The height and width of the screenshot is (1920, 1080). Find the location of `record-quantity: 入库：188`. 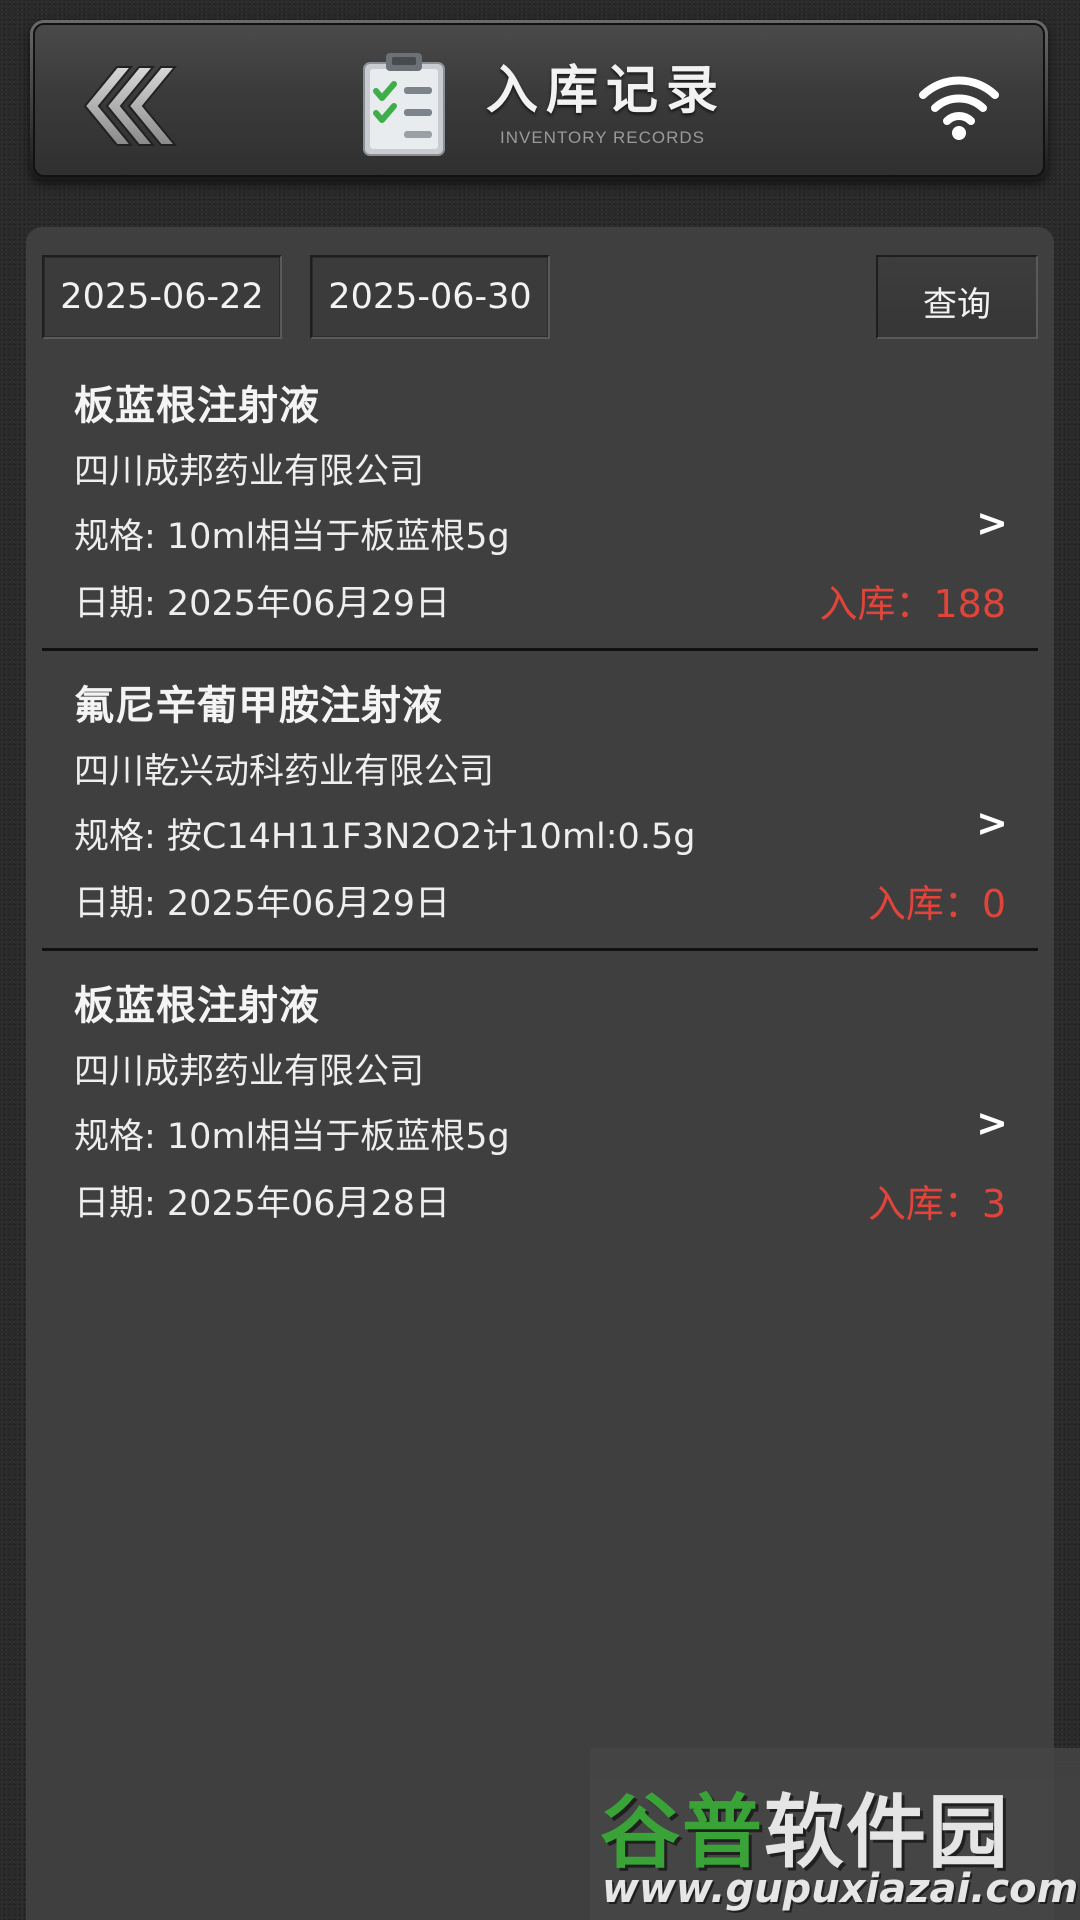

record-quantity: 入库：188 is located at coordinates (912, 604).